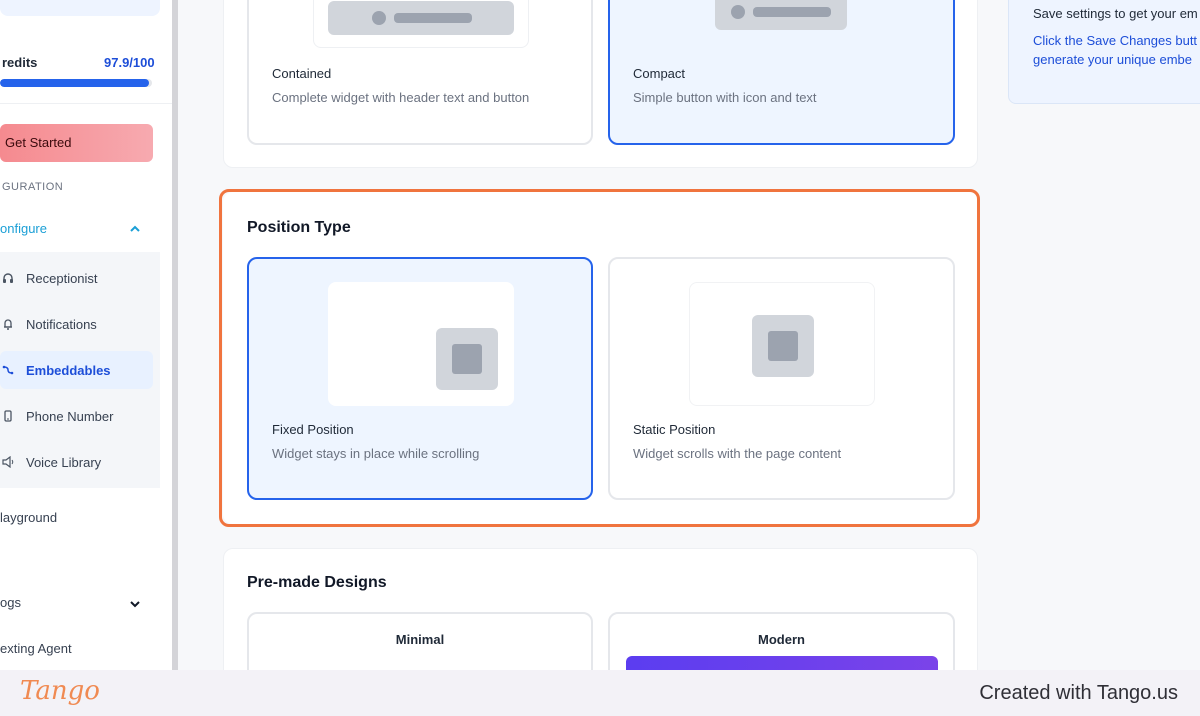 The width and height of the screenshot is (1200, 716). I want to click on chevron-up-icon, so click(135, 228).